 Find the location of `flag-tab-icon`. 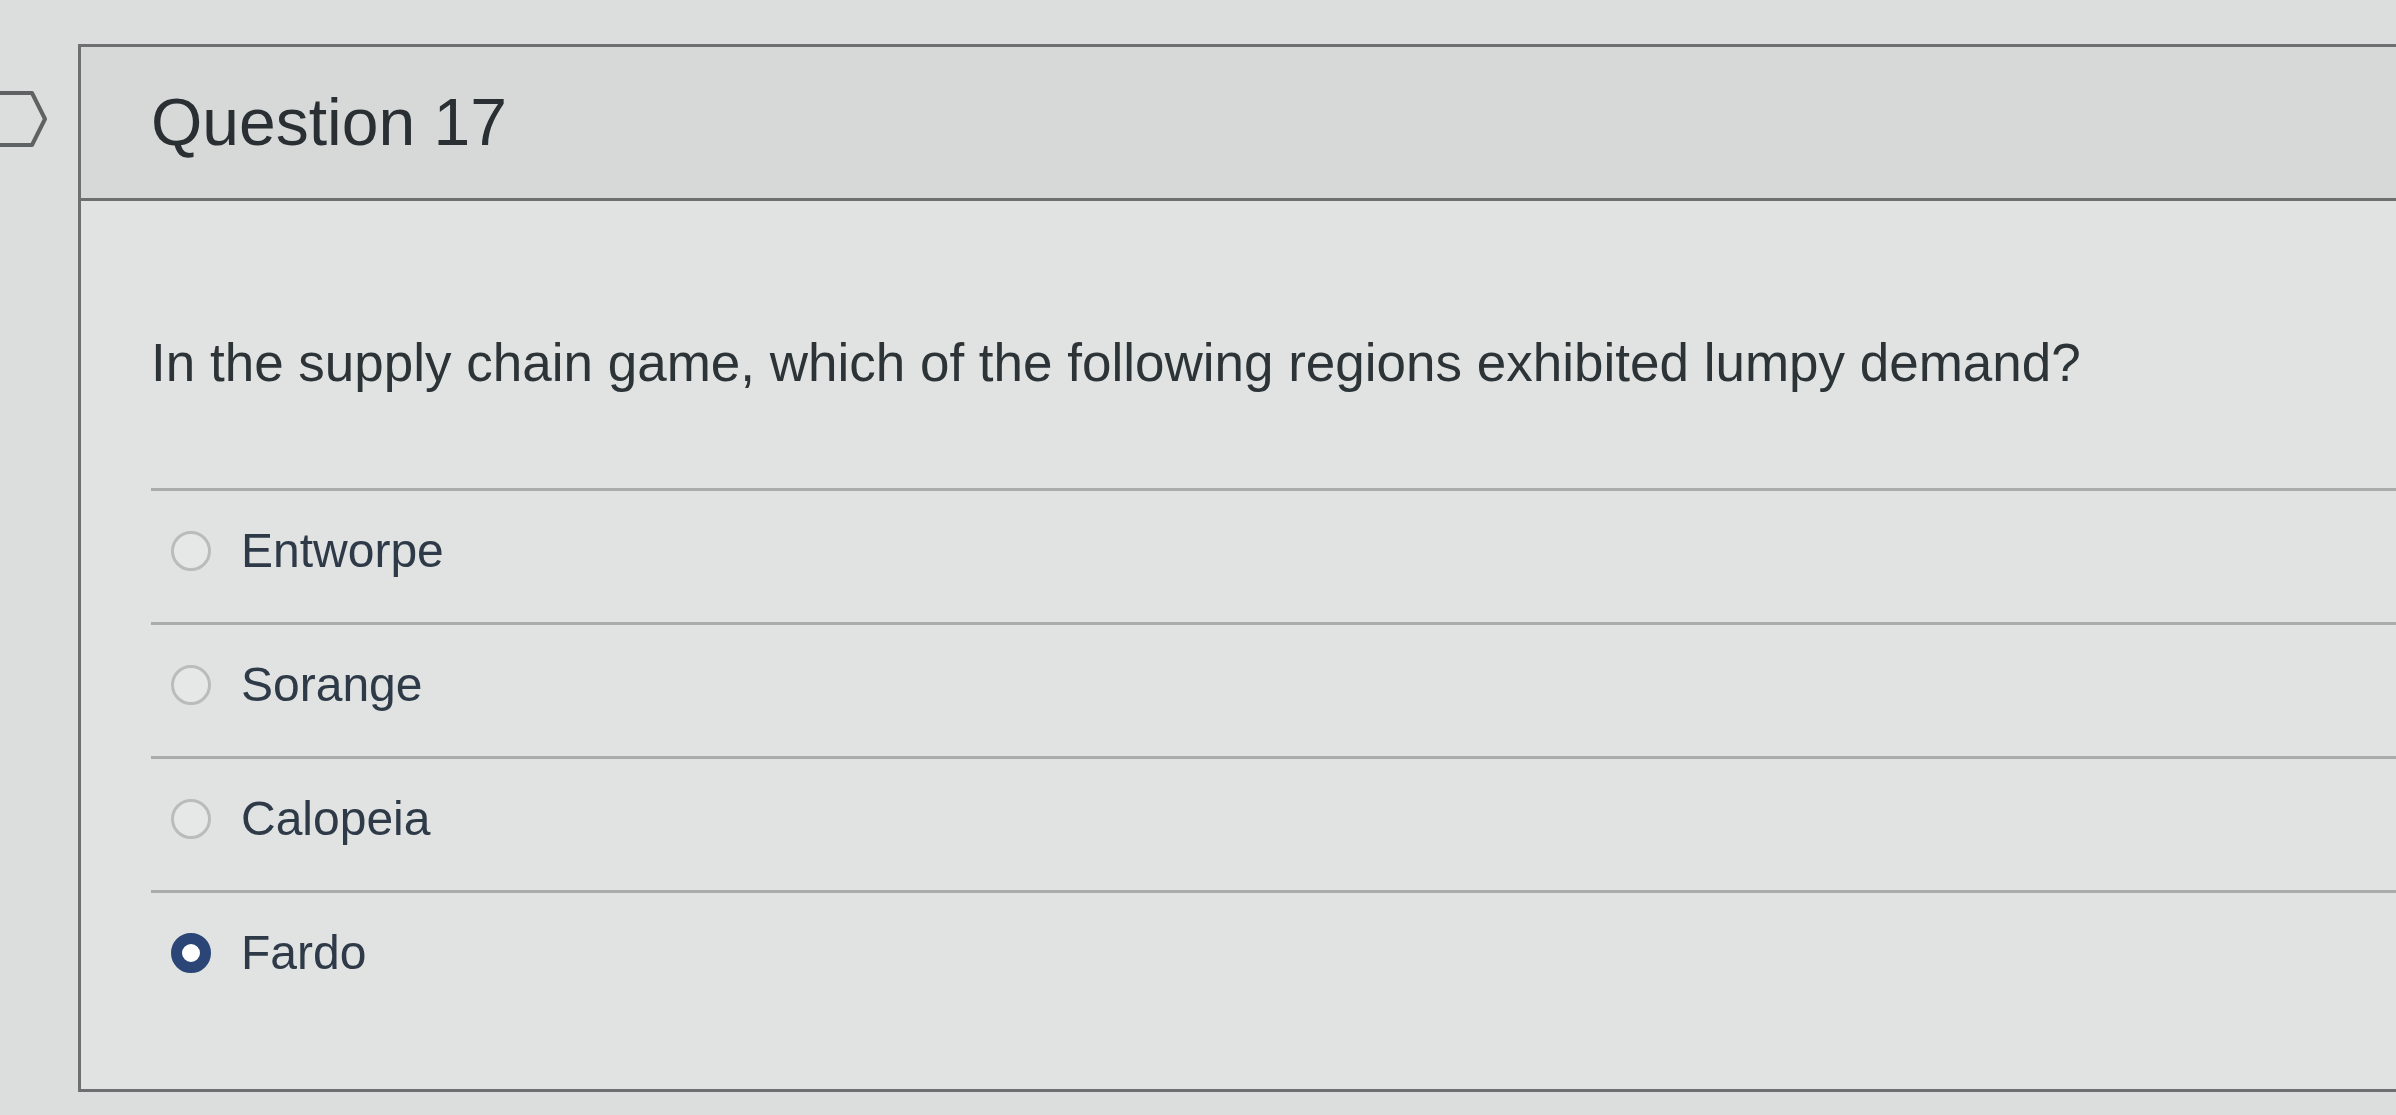

flag-tab-icon is located at coordinates (24, 119).